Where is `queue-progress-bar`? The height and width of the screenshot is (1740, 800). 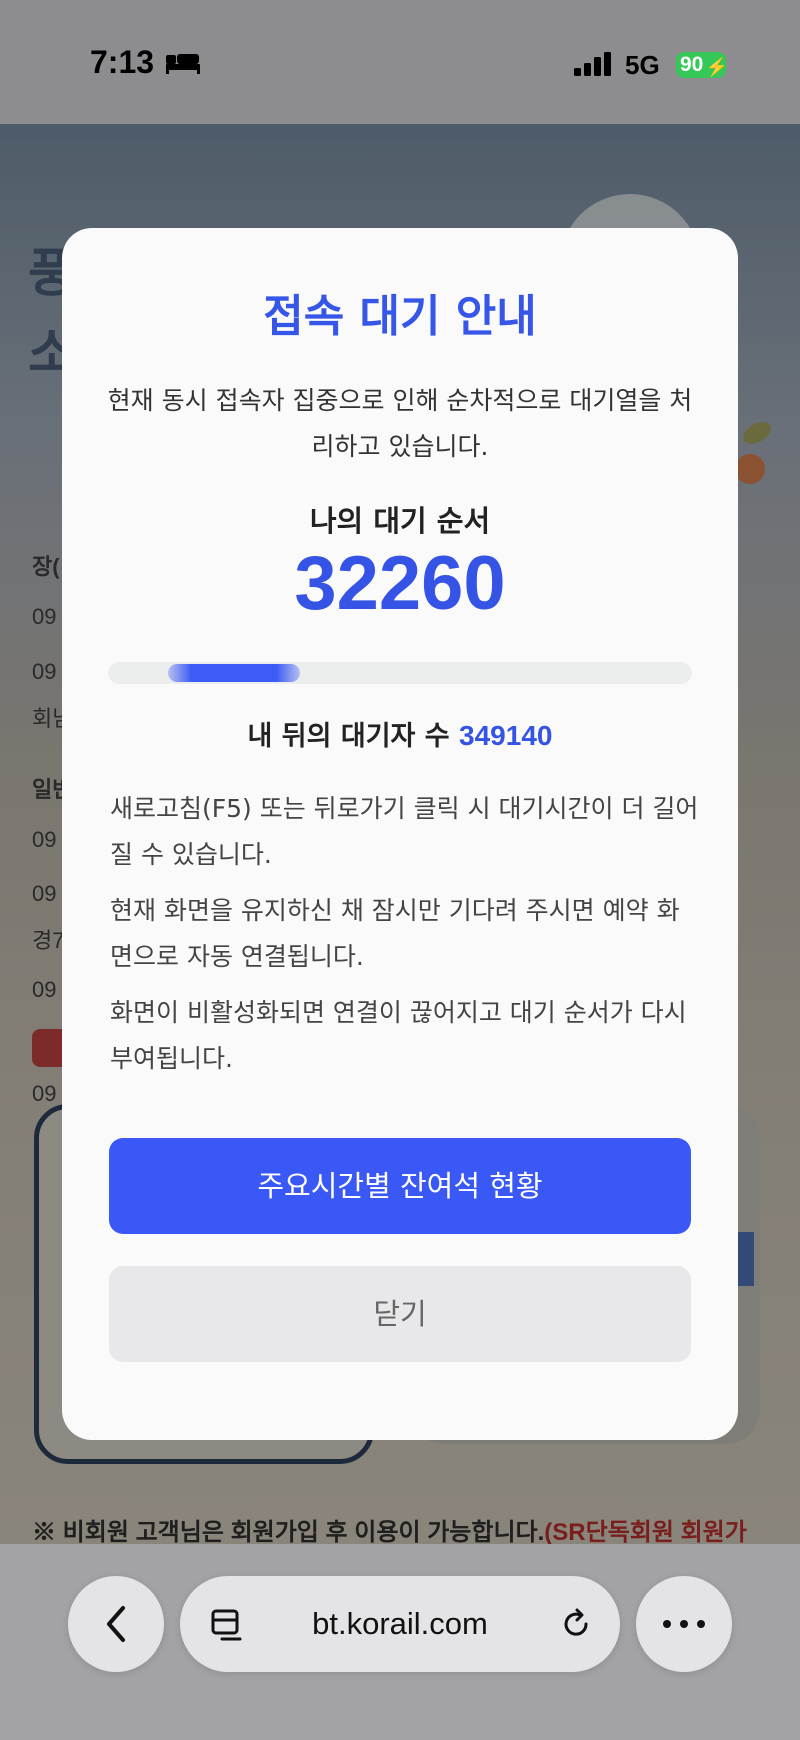
queue-progress-bar is located at coordinates (400, 673).